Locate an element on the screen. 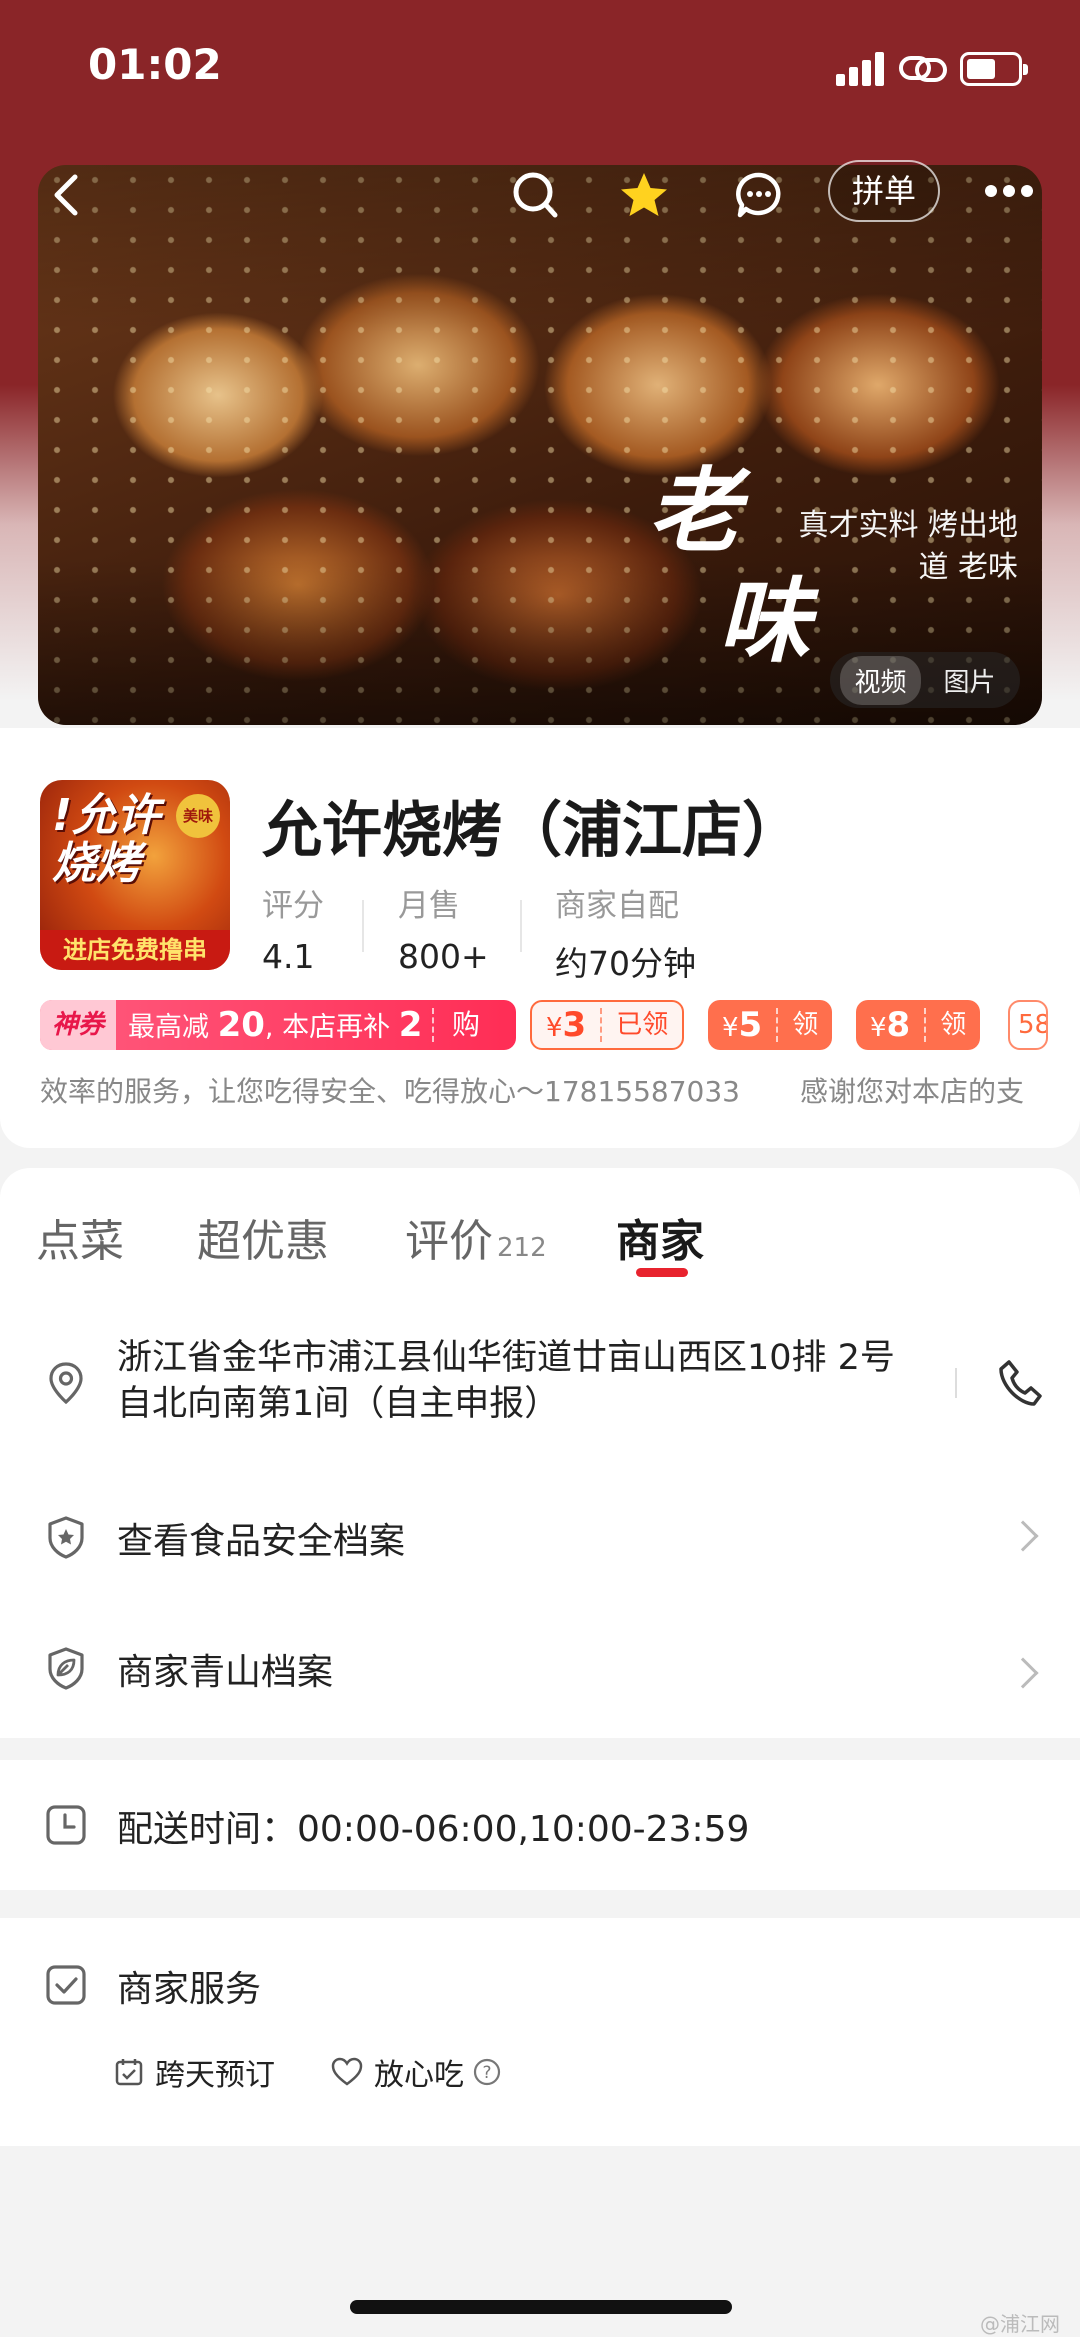  clock-icon is located at coordinates (66, 1825).